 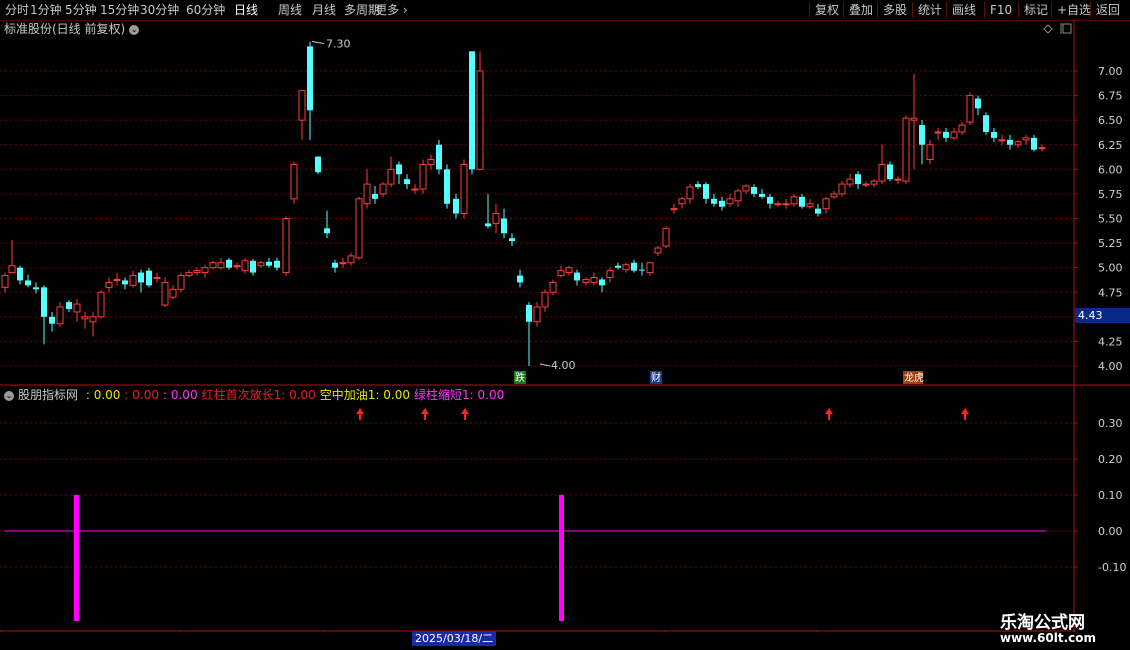 What do you see at coordinates (205, 10) in the screenshot?
I see `period-tab-5: 60分钟` at bounding box center [205, 10].